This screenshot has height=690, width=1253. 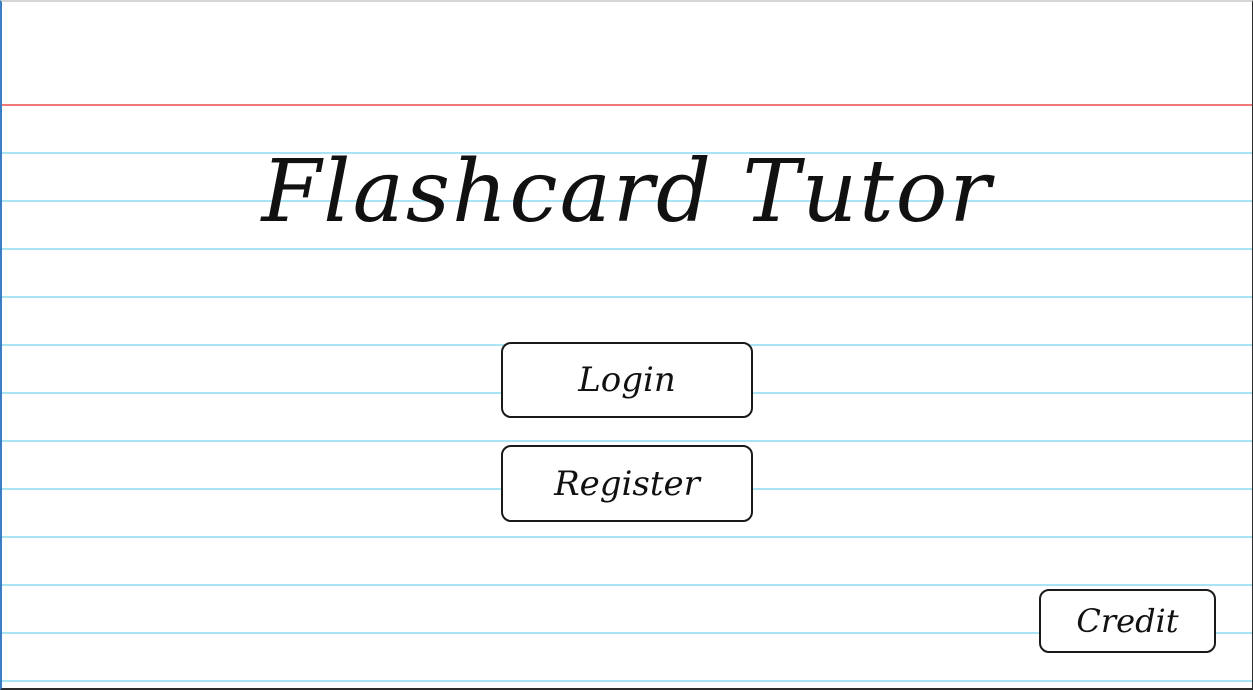 I want to click on login-button: Login, so click(x=627, y=380).